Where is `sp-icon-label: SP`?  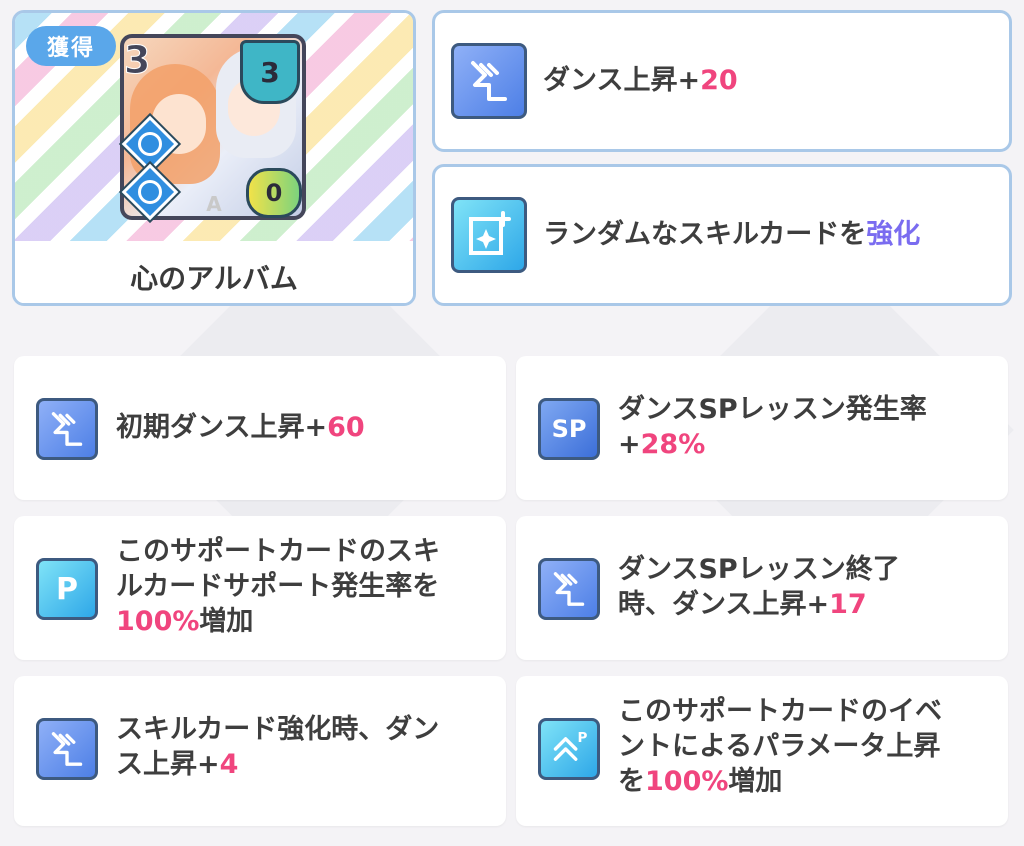
sp-icon-label: SP is located at coordinates (569, 429).